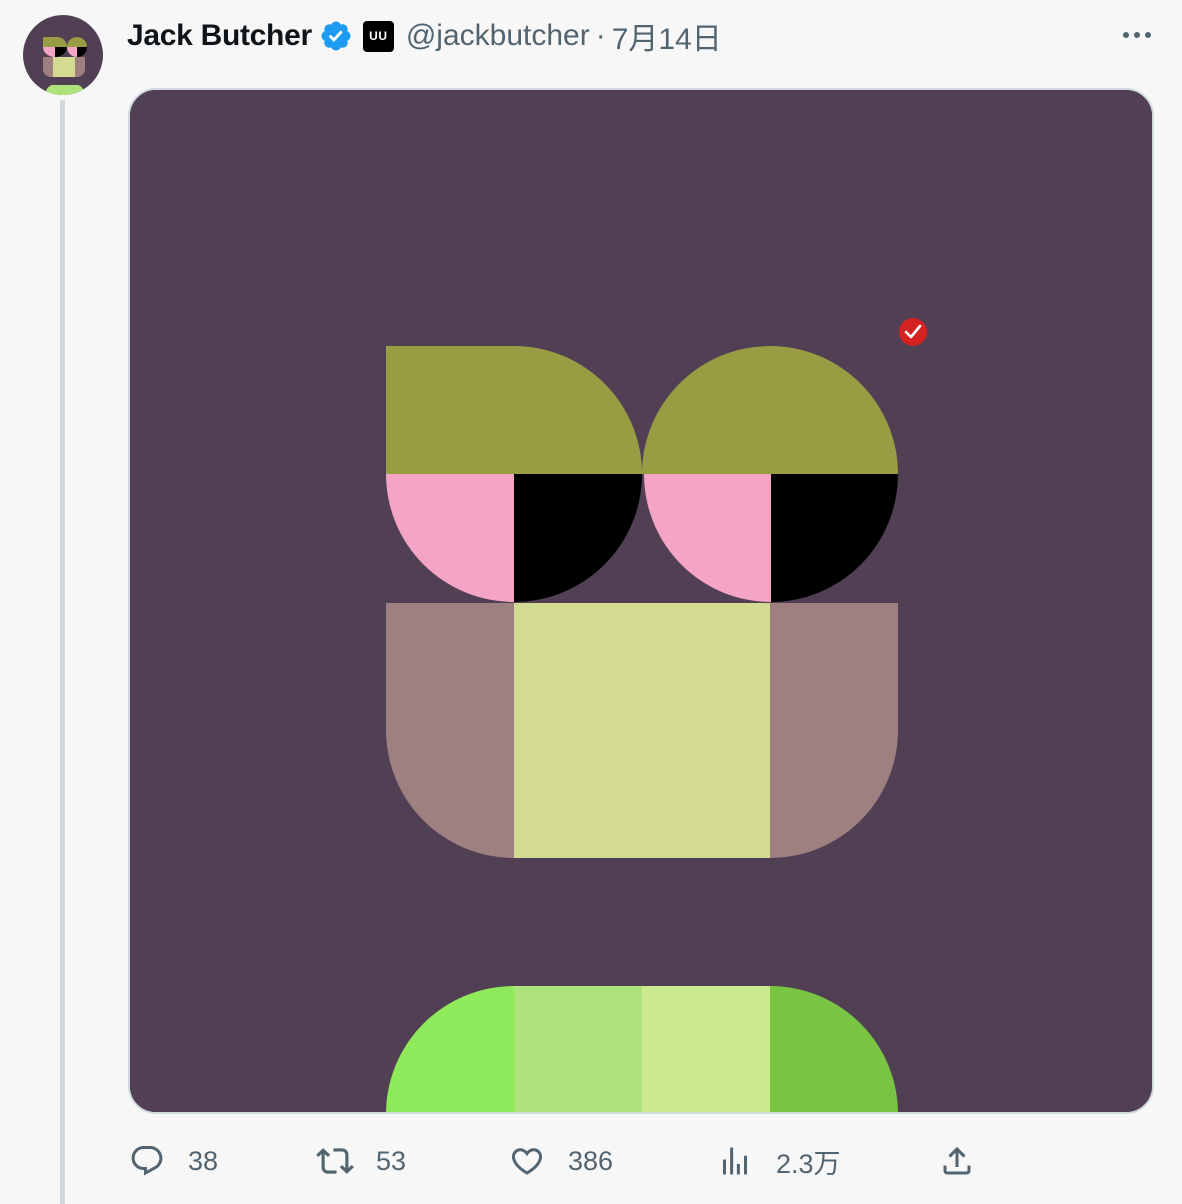  Describe the element at coordinates (361, 1161) in the screenshot. I see `retweet-button: 53` at that location.